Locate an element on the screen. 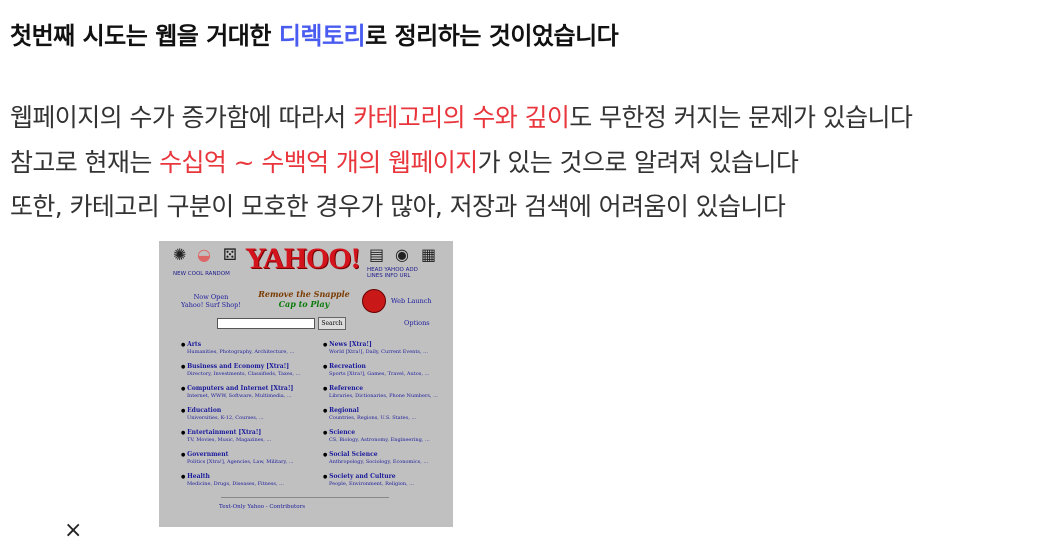  add-url-icon: ▦ is located at coordinates (429, 254).